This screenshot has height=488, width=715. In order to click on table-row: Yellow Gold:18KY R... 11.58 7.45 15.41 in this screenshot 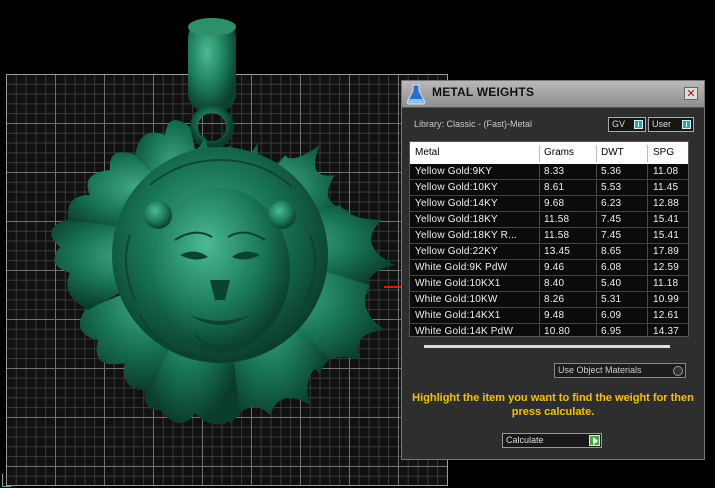, I will do `click(549, 236)`.